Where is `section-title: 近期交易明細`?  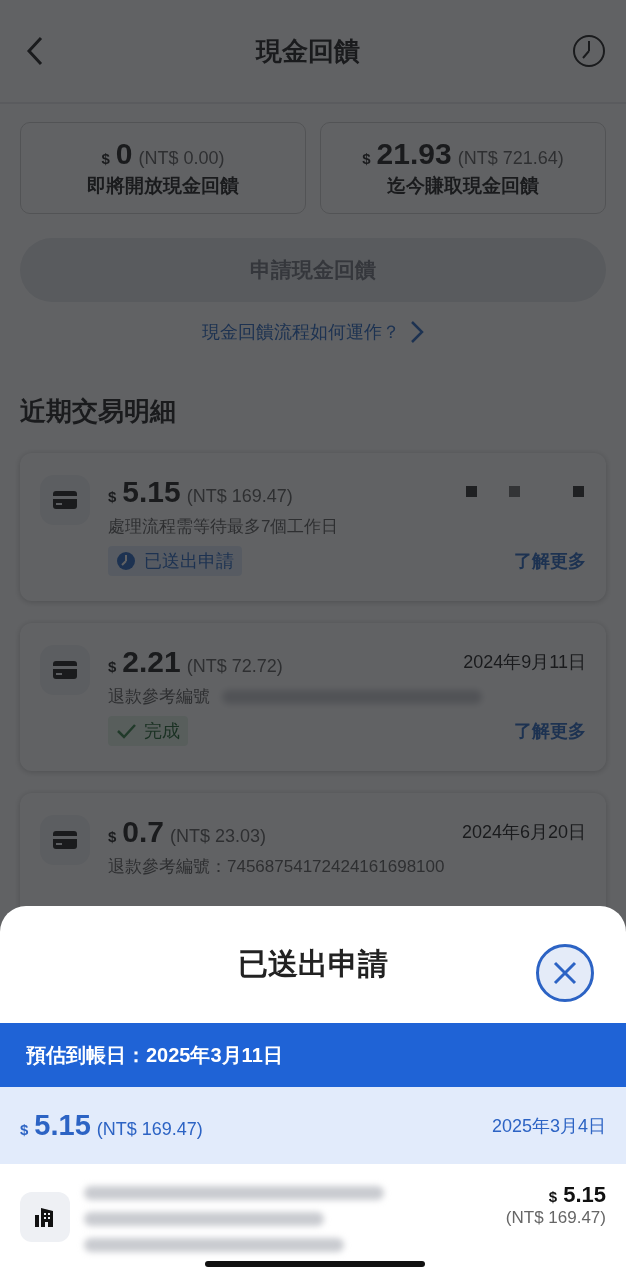 section-title: 近期交易明細 is located at coordinates (98, 411).